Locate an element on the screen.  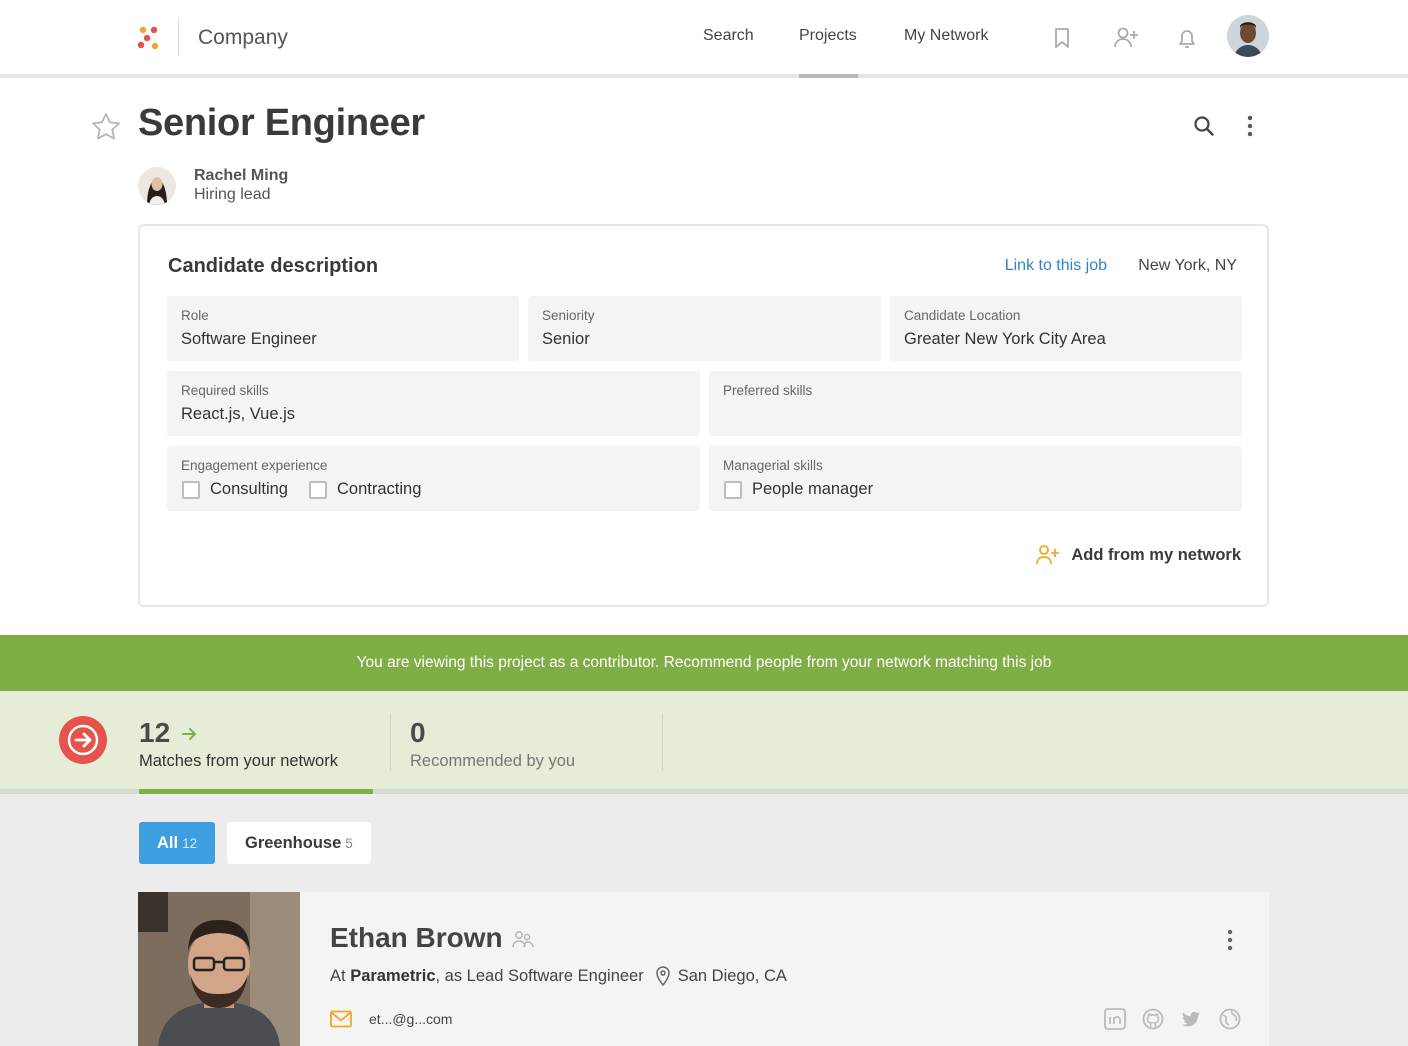
bookmark-icon is located at coordinates (1062, 38).